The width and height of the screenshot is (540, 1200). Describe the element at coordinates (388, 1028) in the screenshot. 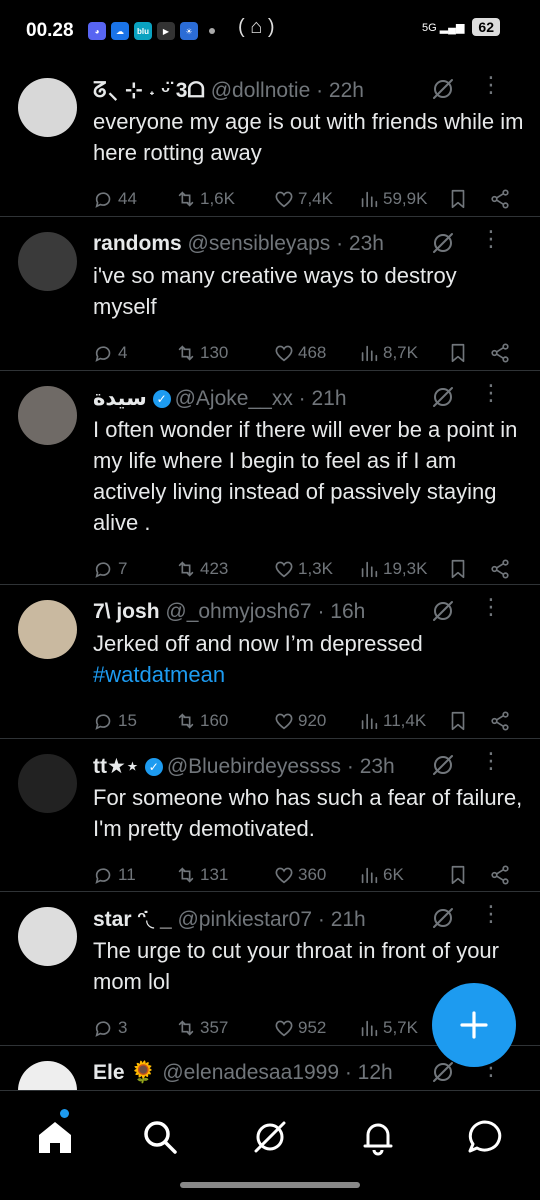

I see `views-button: 5,7K` at that location.